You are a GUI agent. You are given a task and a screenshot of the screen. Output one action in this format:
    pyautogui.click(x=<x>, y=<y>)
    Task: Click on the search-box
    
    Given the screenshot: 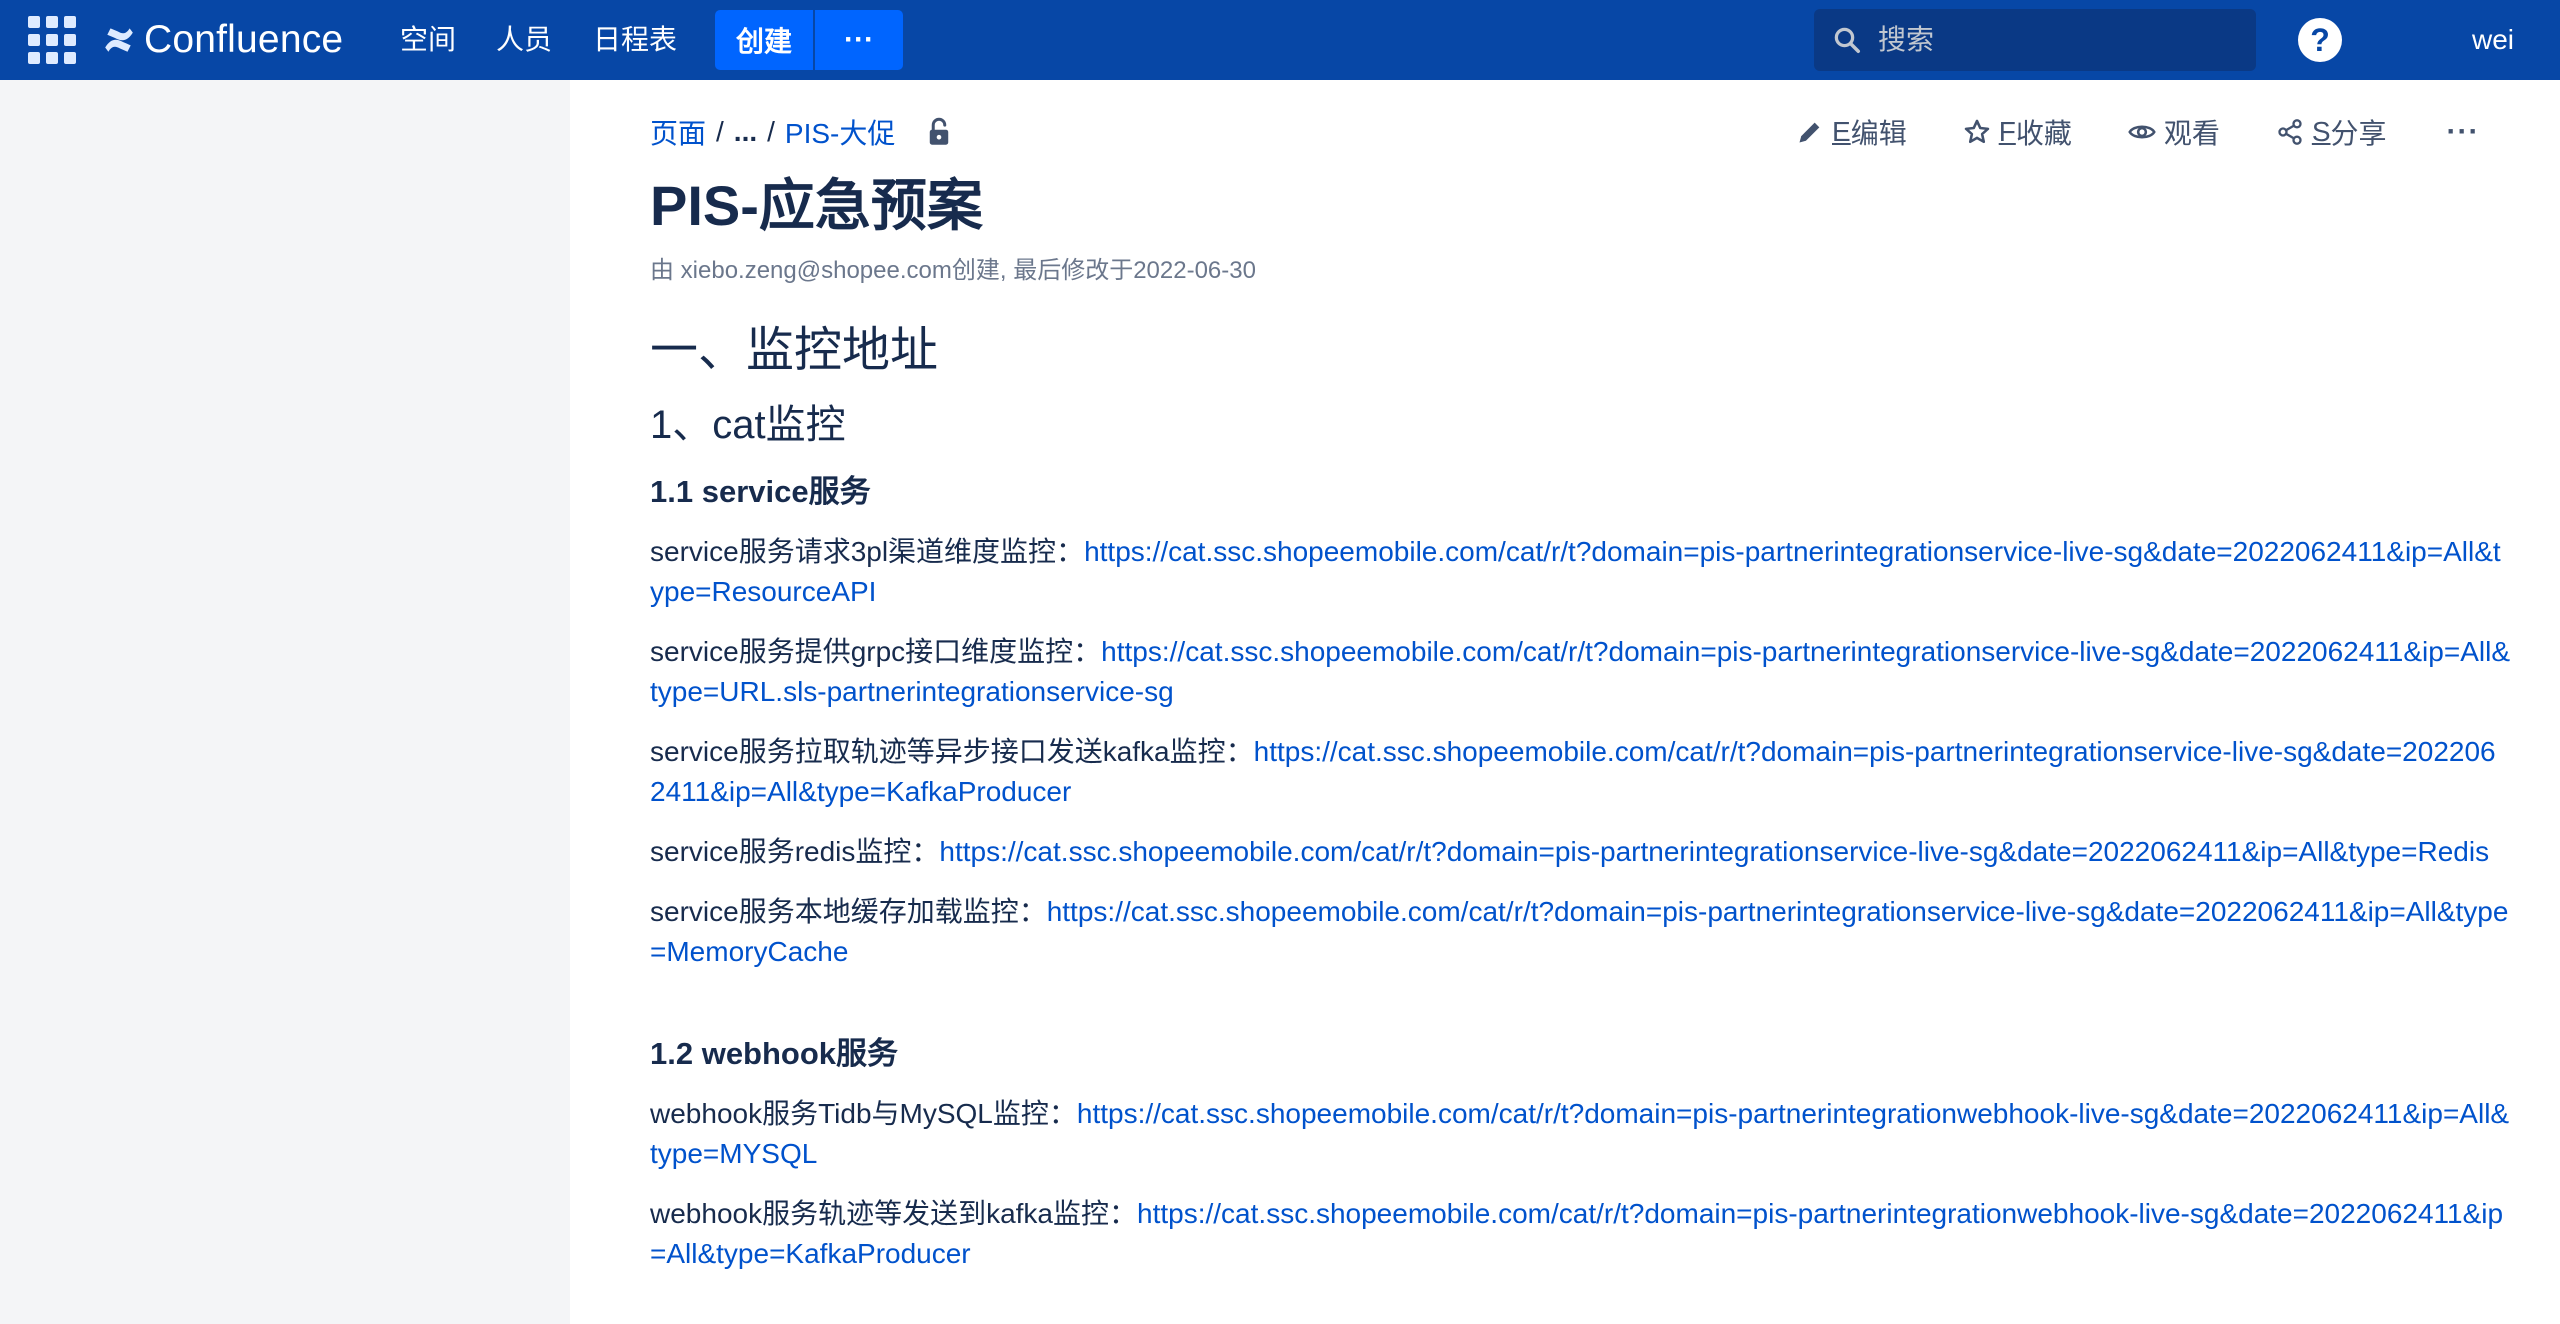 What is the action you would take?
    pyautogui.click(x=2035, y=40)
    